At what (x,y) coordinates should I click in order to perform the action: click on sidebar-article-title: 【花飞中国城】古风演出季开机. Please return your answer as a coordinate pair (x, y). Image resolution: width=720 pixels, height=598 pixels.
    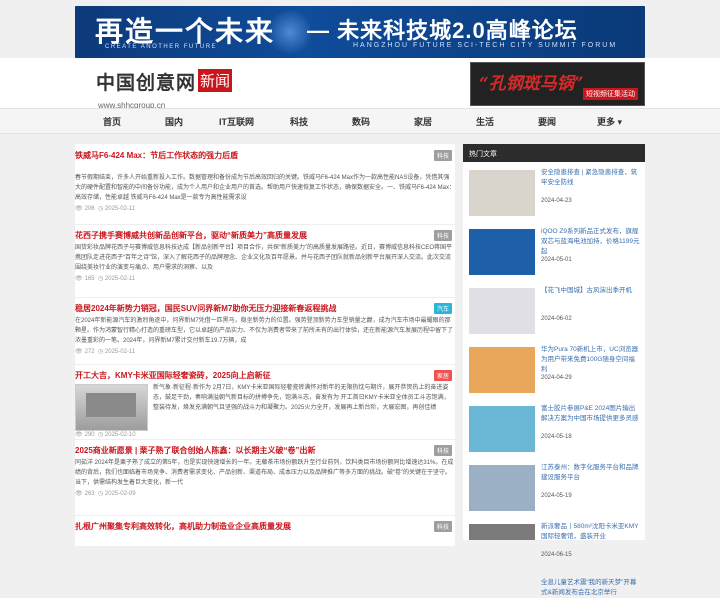
    Looking at the image, I should click on (591, 291).